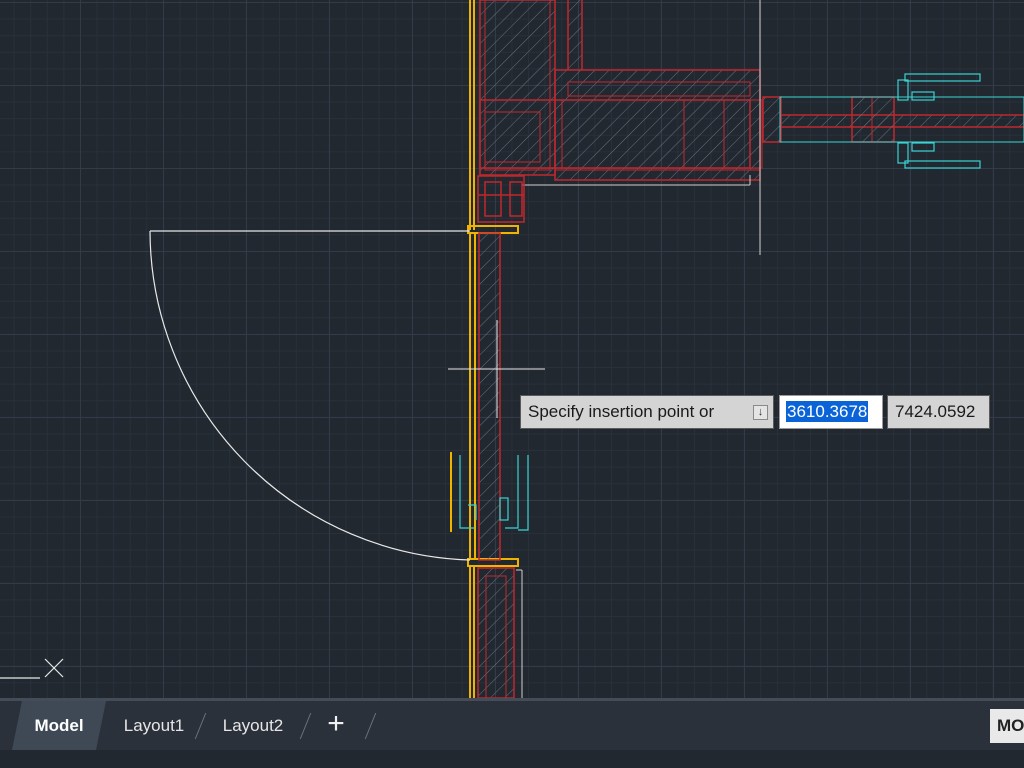 This screenshot has width=1024, height=768. What do you see at coordinates (154, 725) in the screenshot?
I see `tab-layout1: Layout1` at bounding box center [154, 725].